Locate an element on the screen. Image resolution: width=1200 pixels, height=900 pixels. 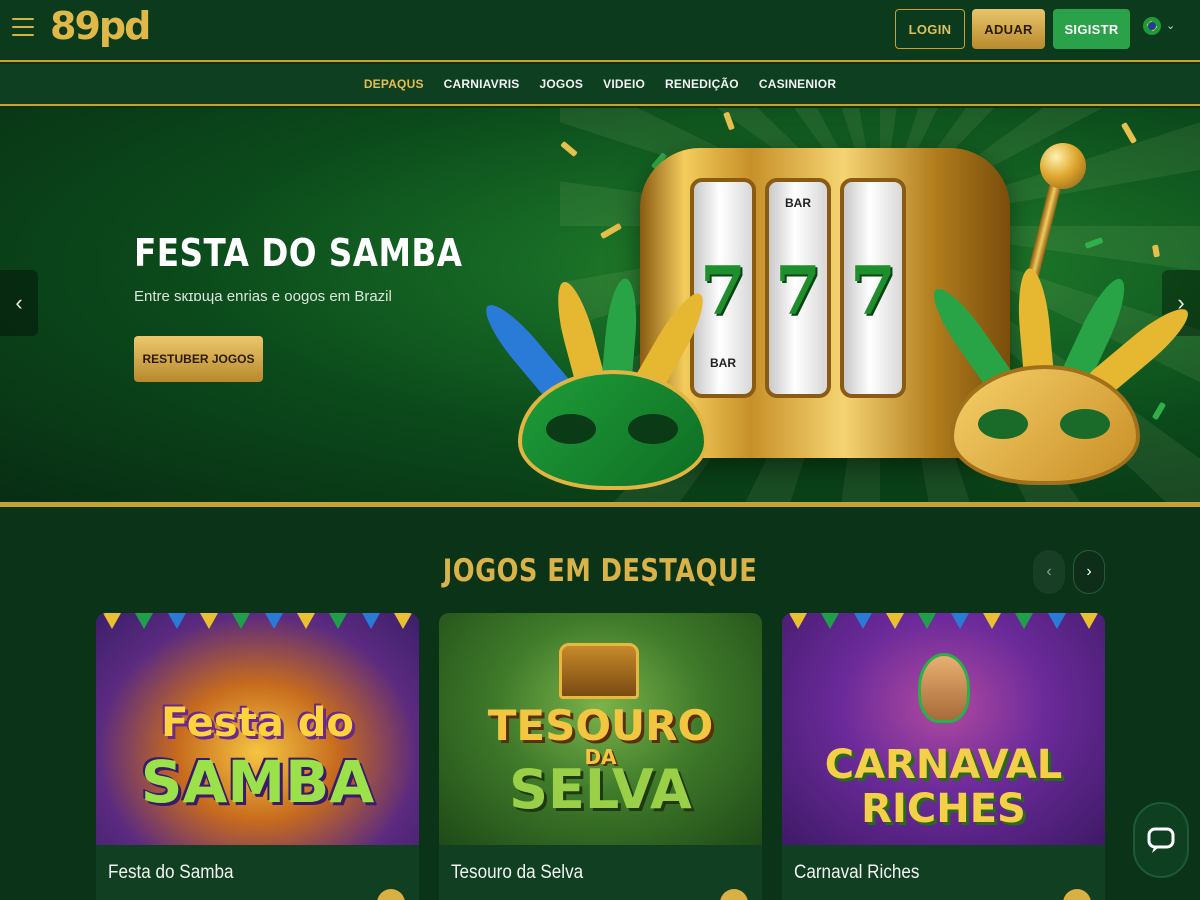
site-header: 89pd LOGIN ADUAR SIGISTR ⌄ is located at coordinates (600, 31).